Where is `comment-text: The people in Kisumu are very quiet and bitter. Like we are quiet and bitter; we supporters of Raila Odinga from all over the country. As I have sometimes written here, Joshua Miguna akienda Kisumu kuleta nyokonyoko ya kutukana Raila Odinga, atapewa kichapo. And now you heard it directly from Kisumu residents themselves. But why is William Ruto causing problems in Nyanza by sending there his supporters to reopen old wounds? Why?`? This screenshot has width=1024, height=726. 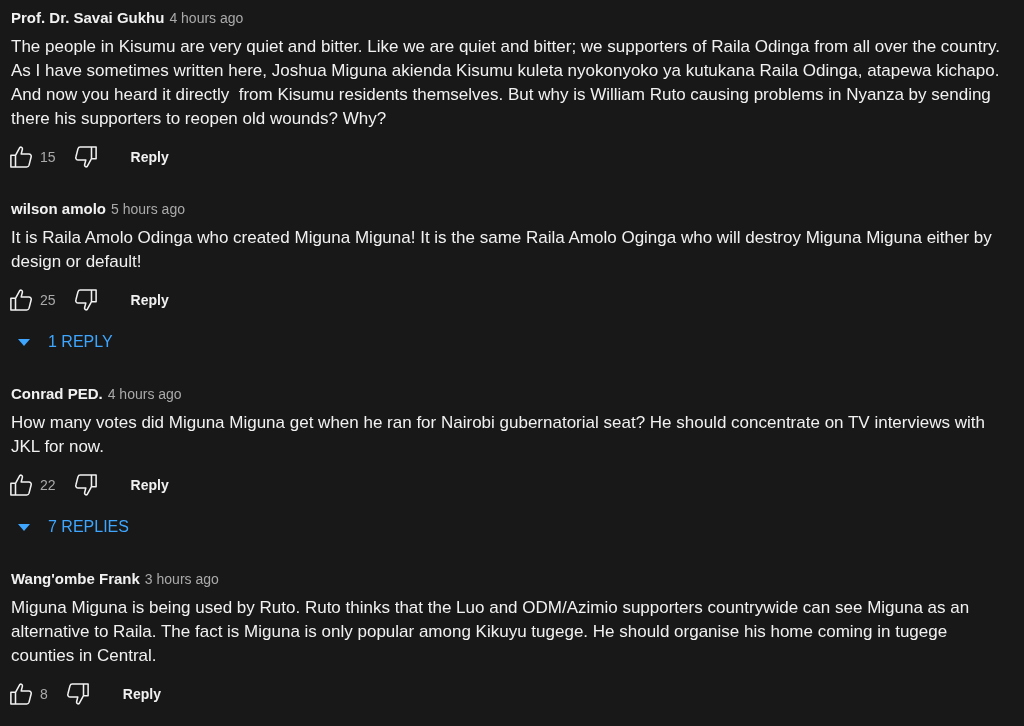 comment-text: The people in Kisumu are very quiet and bitter. Like we are quiet and bitter; we supporters of Raila Odinga from all over the country. As I have sometimes written here, Joshua Miguna akienda Kisumu kuleta nyokonyoko ya kutukana Raila Odinga, atapewa kichapo. And now you heard it directly from Kisumu residents themselves. But why is William Ruto causing problems in Nyanza by sending there his supporters to reopen old wounds? Why? is located at coordinates (506, 83).